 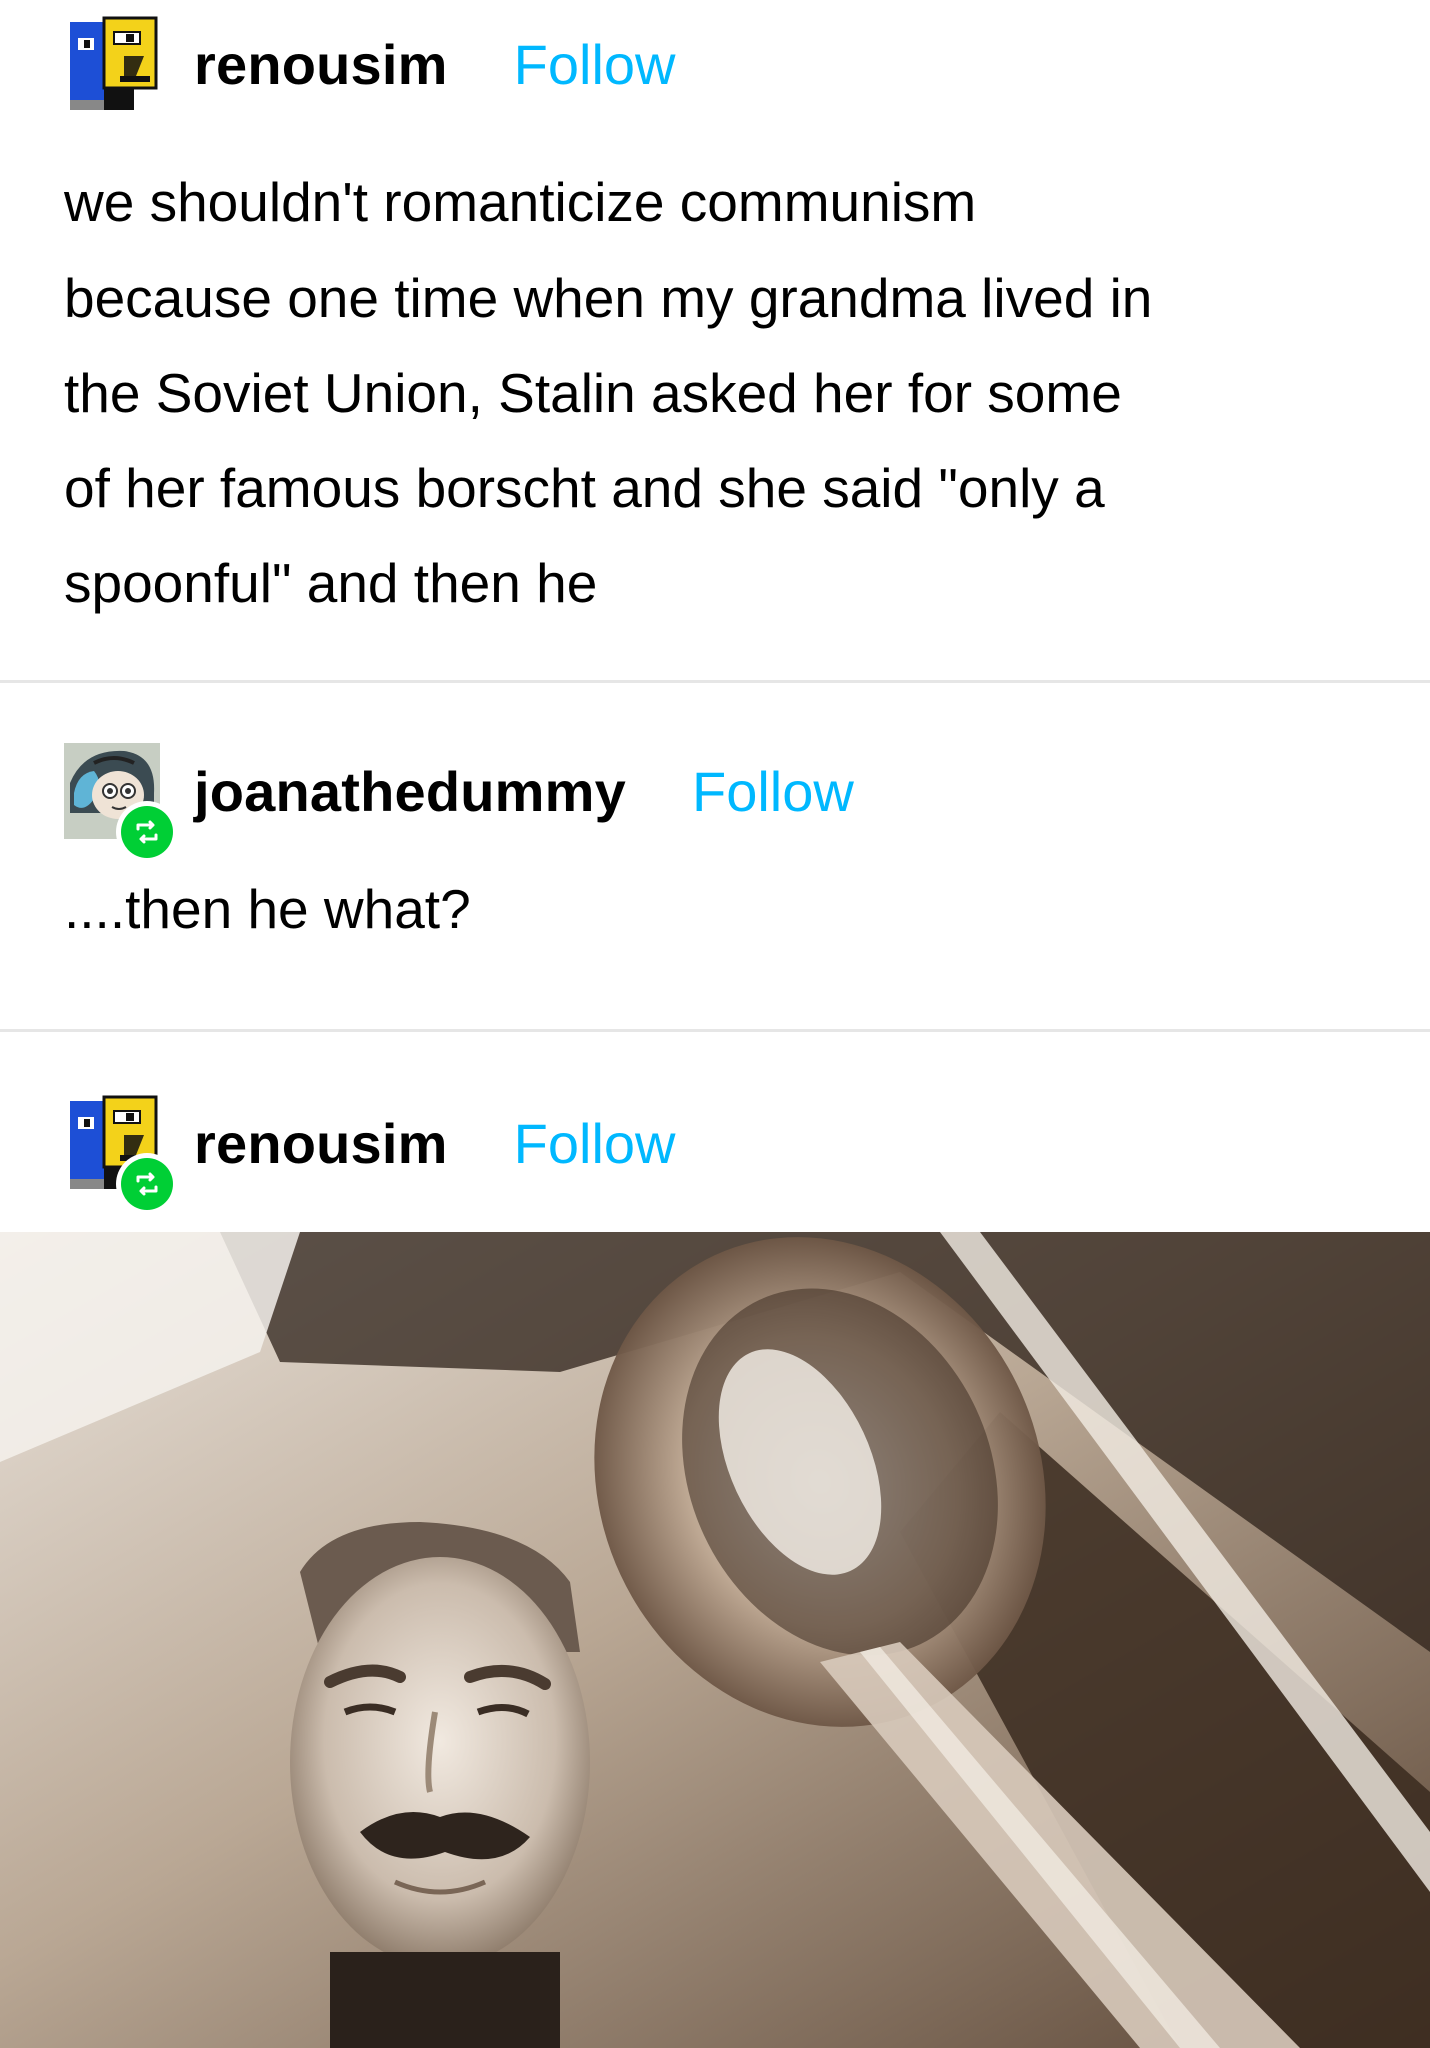 I want to click on post-1-header: renousim Follow, so click(x=369, y=64).